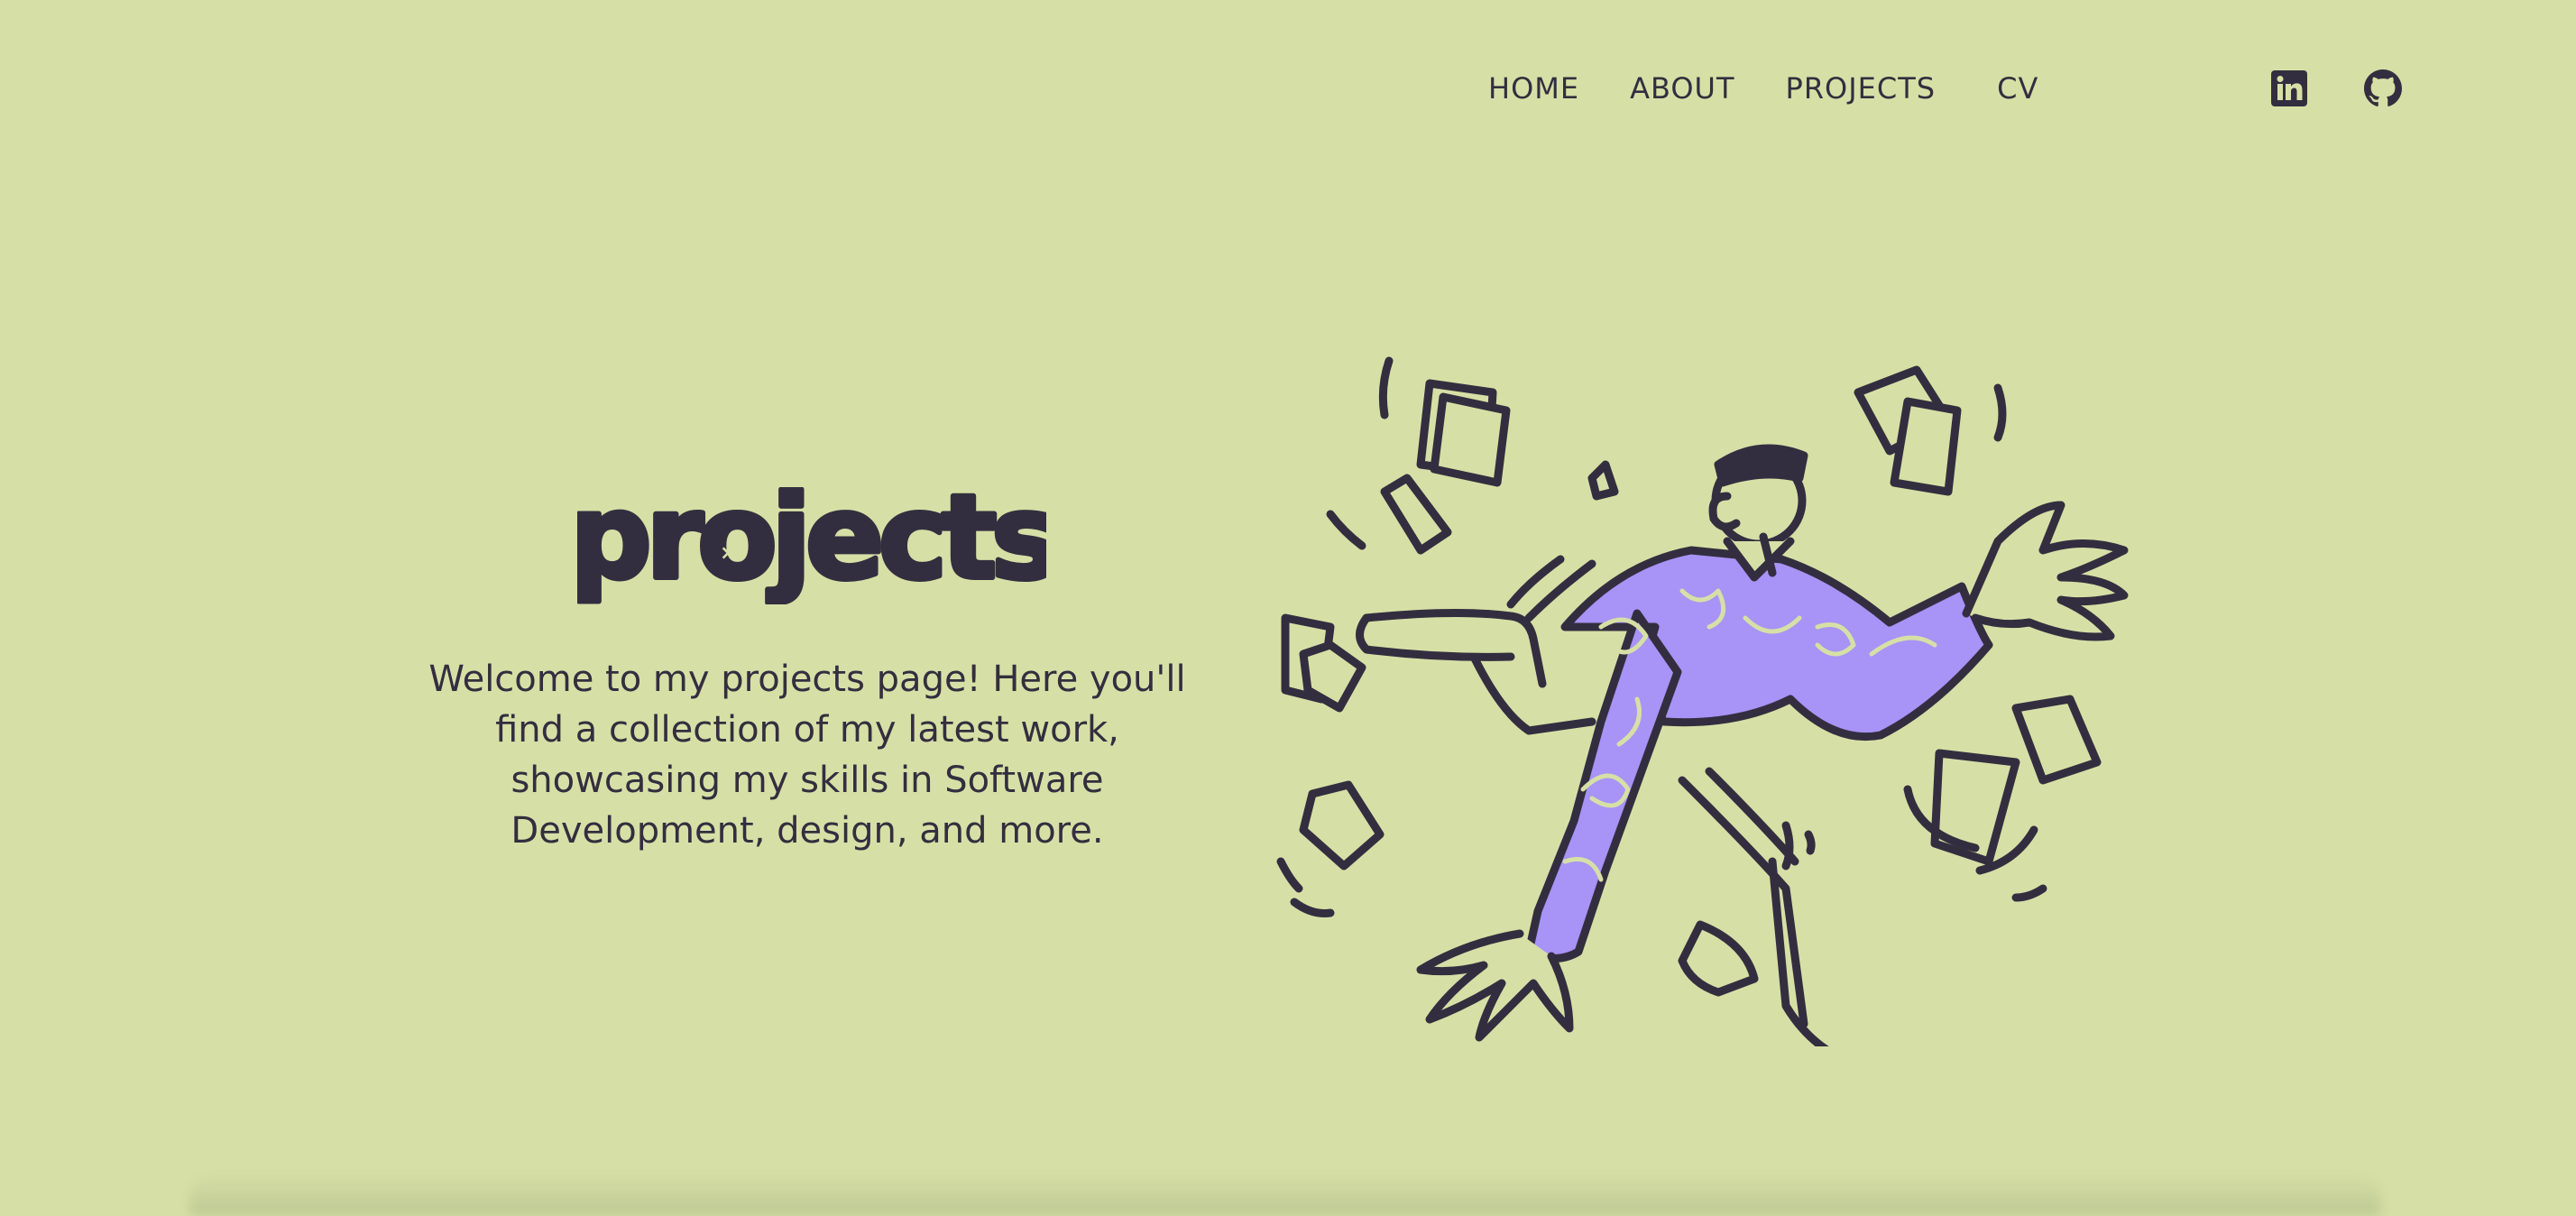 This screenshot has width=2576, height=1216. What do you see at coordinates (1861, 88) in the screenshot?
I see `nav-projects-link: PROJECTS` at bounding box center [1861, 88].